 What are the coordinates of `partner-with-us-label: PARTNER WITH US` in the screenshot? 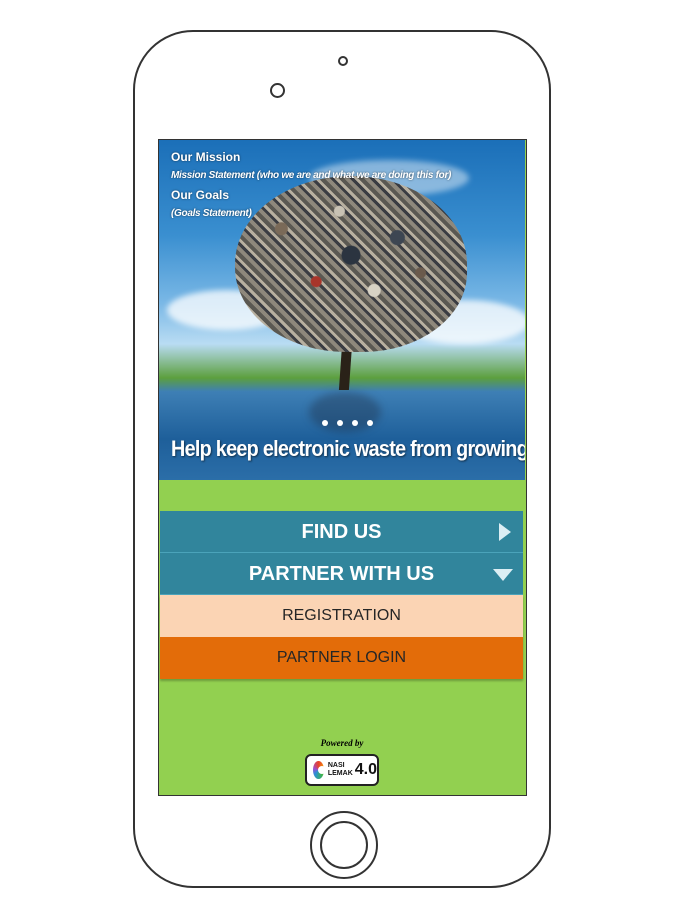 It's located at (341, 574).